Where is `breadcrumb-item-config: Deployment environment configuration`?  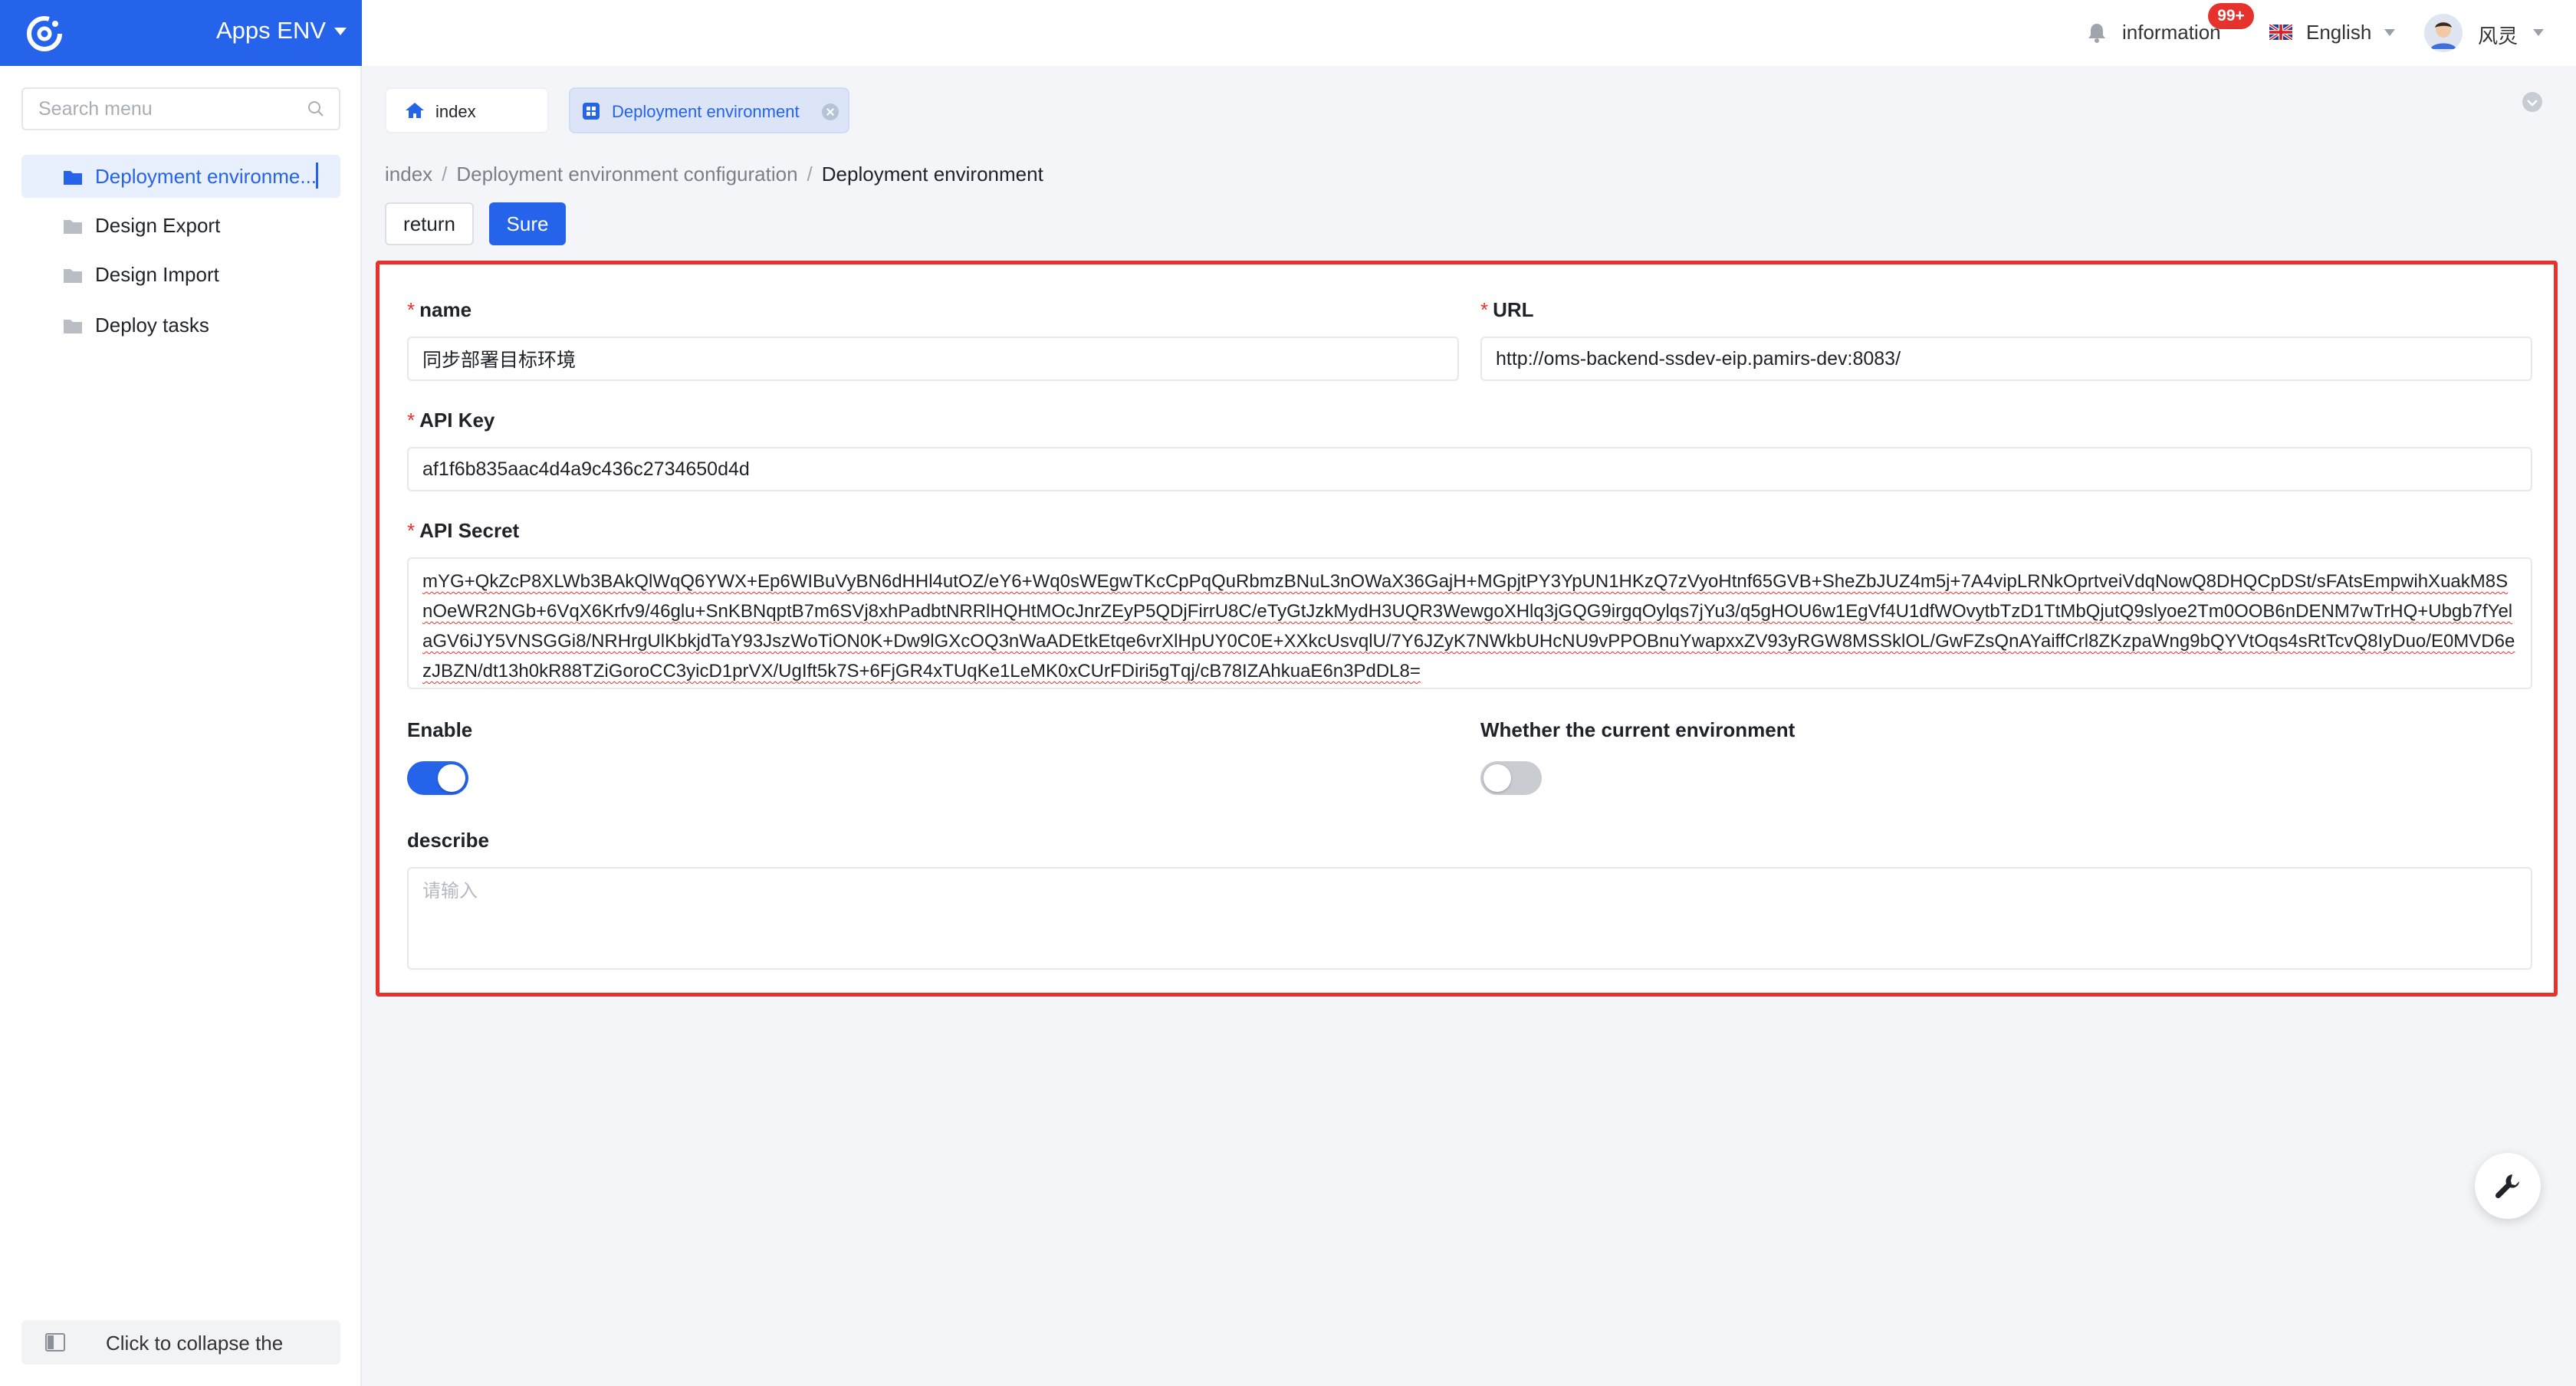
breadcrumb-item-config: Deployment environment configuration is located at coordinates (626, 175).